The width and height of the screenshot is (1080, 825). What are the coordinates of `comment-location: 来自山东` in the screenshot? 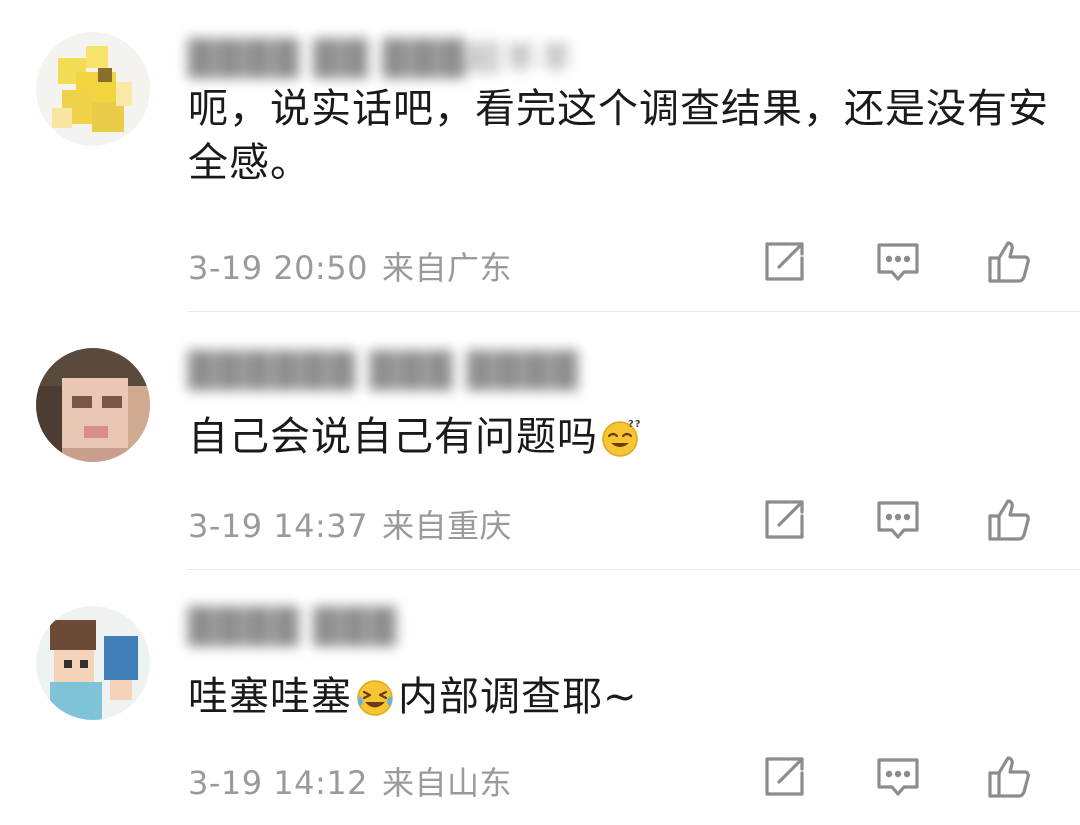 It's located at (447, 783).